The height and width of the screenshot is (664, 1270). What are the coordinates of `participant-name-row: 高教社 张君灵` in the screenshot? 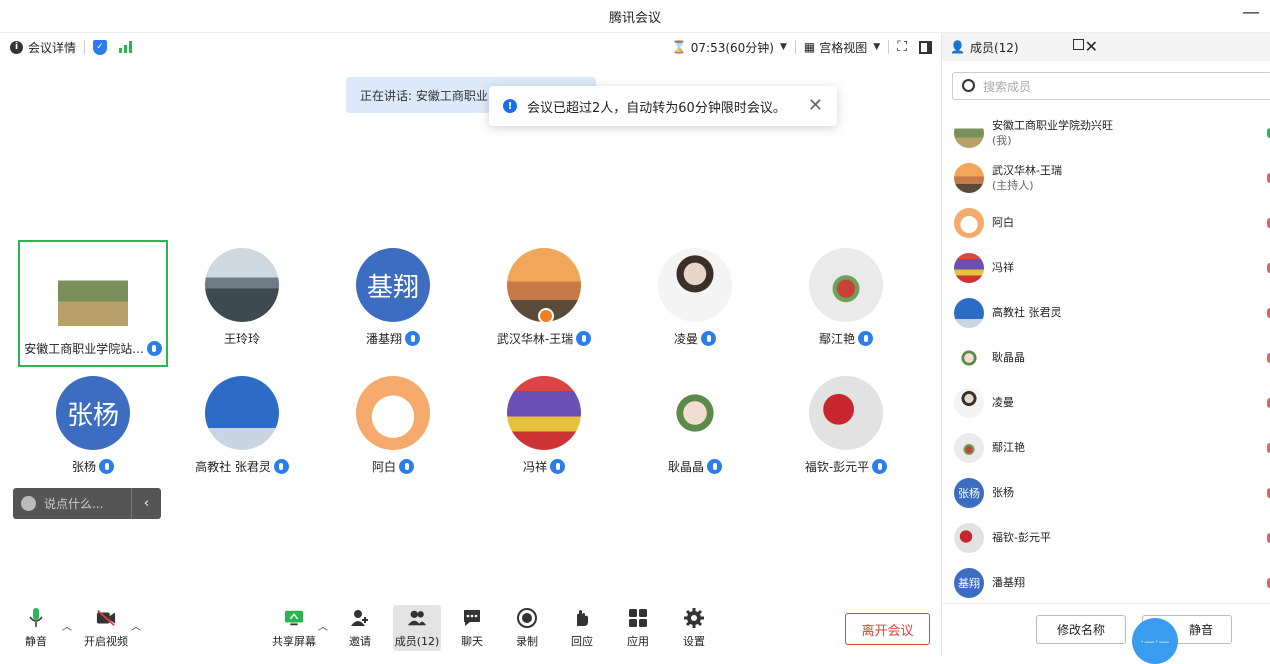 It's located at (242, 466).